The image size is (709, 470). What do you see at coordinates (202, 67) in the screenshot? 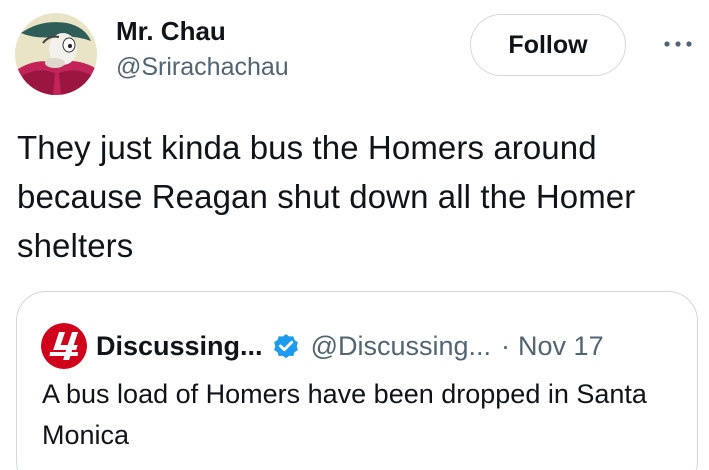
I see `author-handle: @Srirachachau` at bounding box center [202, 67].